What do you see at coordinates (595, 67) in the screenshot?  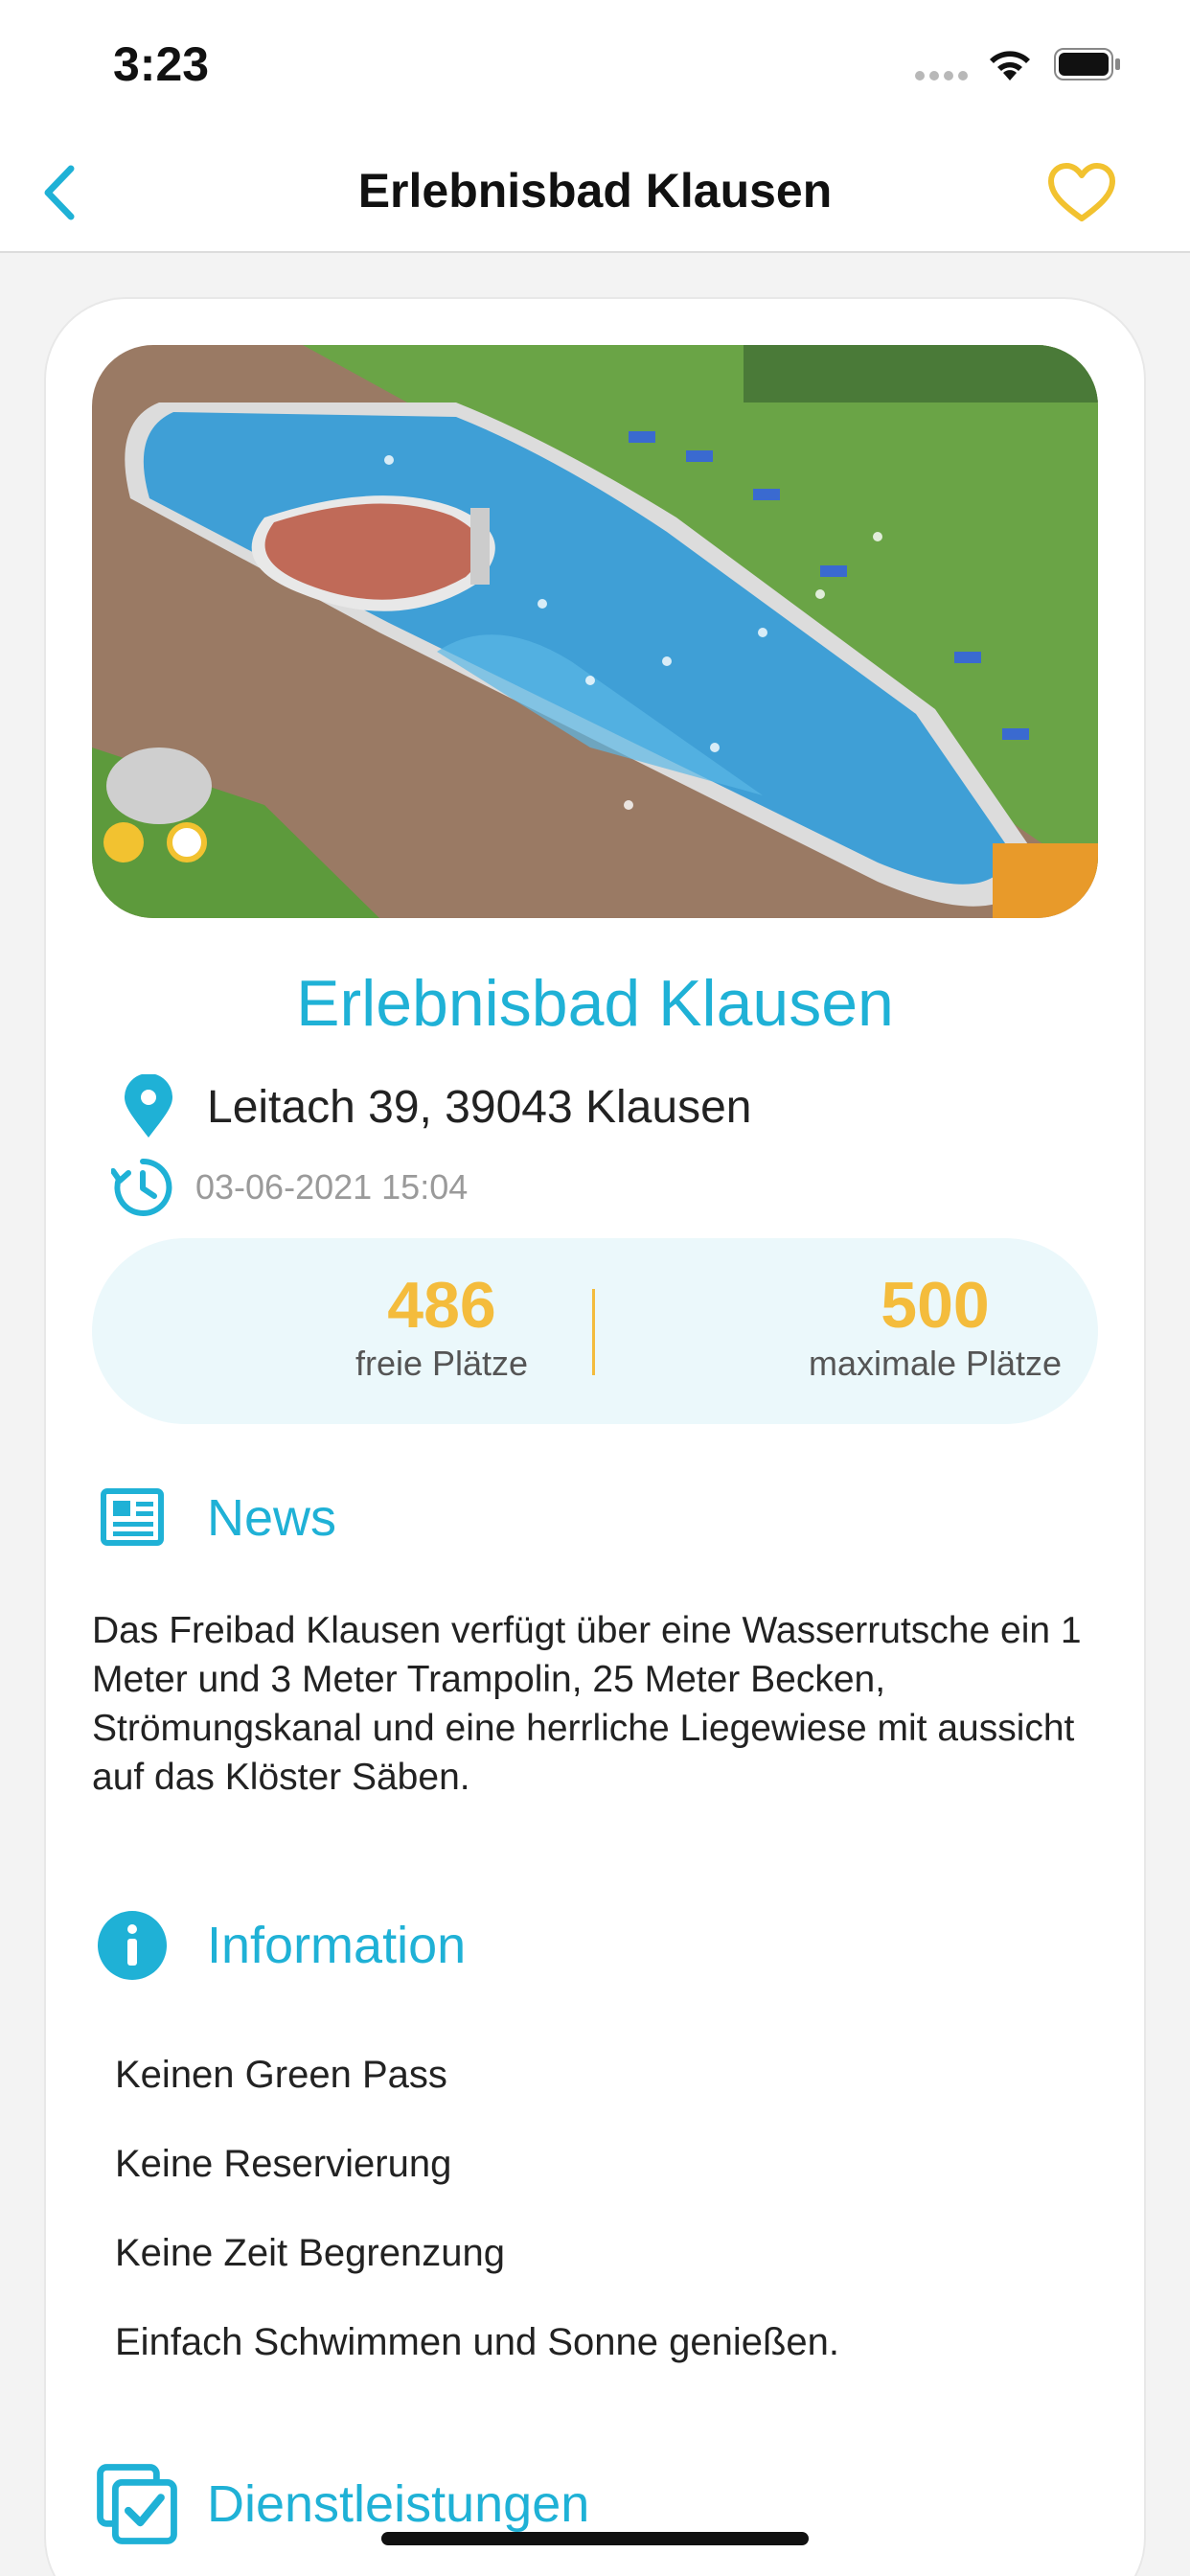 I see `status-bar: 3:23` at bounding box center [595, 67].